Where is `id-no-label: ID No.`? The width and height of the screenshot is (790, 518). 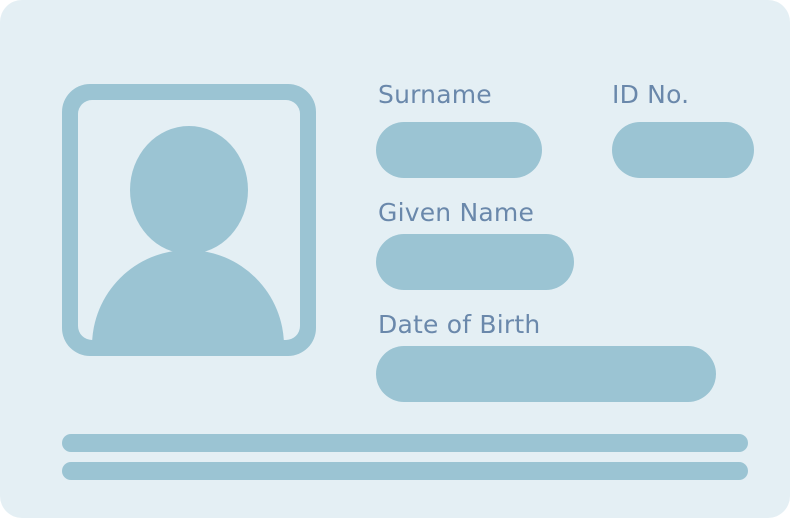
id-no-label: ID No. is located at coordinates (651, 94).